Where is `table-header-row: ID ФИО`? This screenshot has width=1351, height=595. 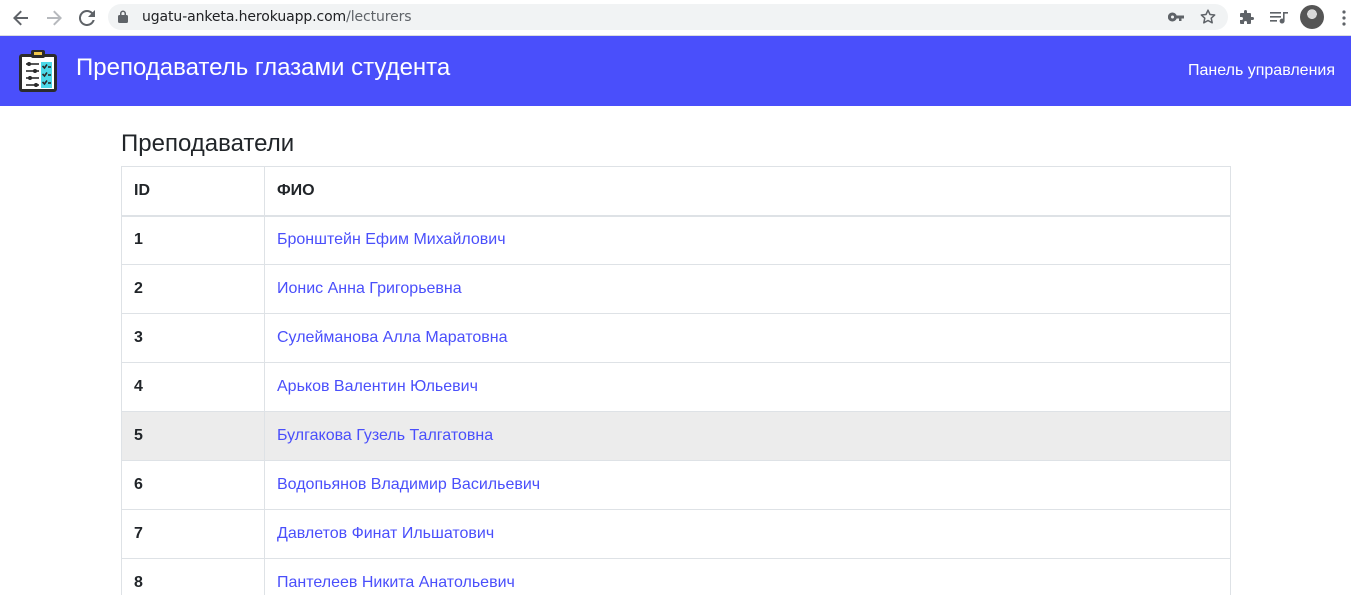 table-header-row: ID ФИО is located at coordinates (676, 191).